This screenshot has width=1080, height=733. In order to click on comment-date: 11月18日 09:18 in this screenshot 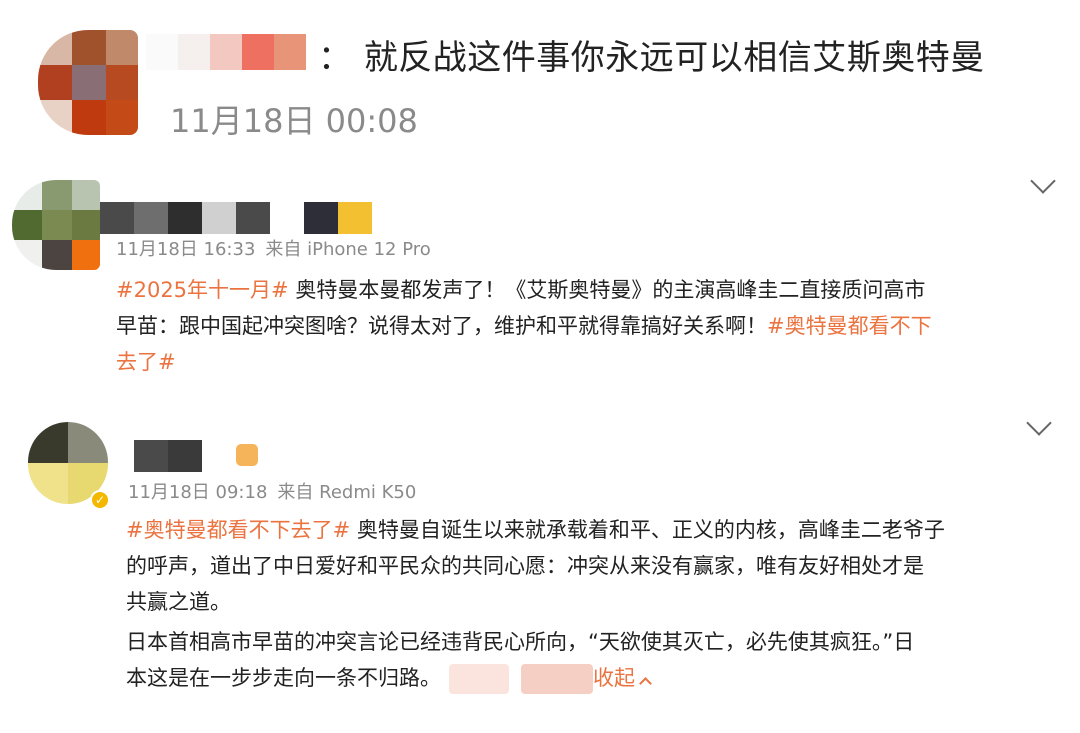, I will do `click(198, 492)`.